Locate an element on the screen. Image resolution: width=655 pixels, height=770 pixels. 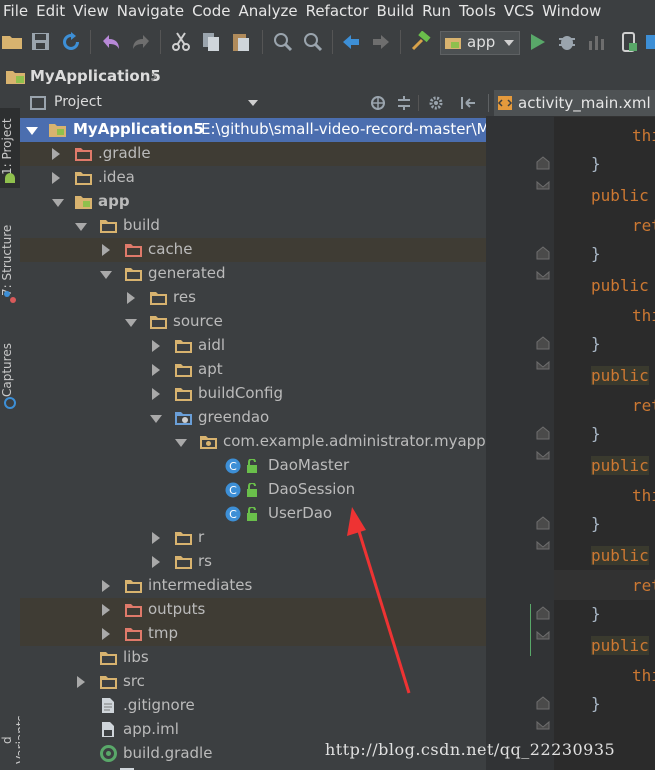
hide-panel-icon is located at coordinates (468, 103).